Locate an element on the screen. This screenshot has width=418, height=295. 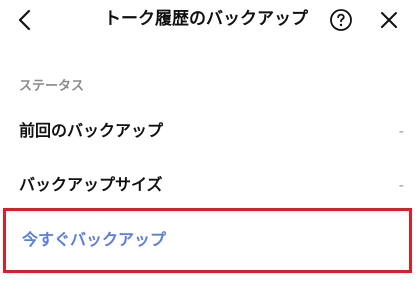
help-button is located at coordinates (341, 20).